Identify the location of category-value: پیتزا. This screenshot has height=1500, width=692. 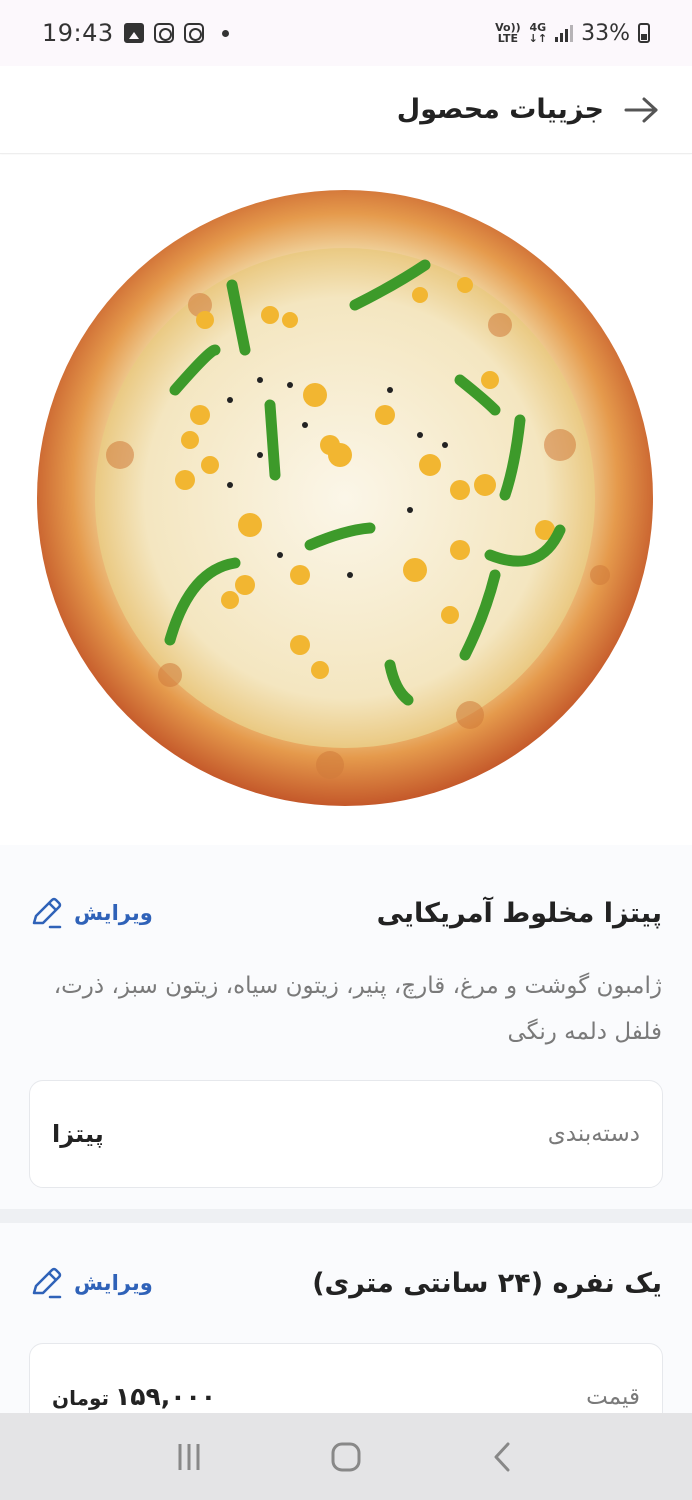
(78, 1134).